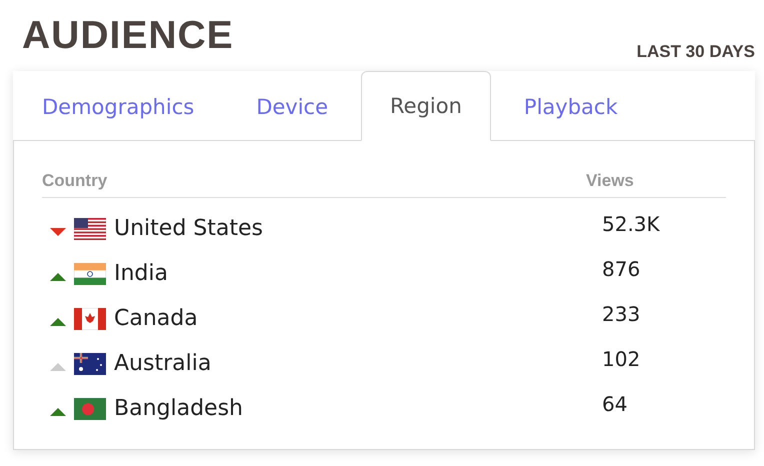 Image resolution: width=764 pixels, height=466 pixels. What do you see at coordinates (630, 224) in the screenshot?
I see `views-count: 52.3K` at bounding box center [630, 224].